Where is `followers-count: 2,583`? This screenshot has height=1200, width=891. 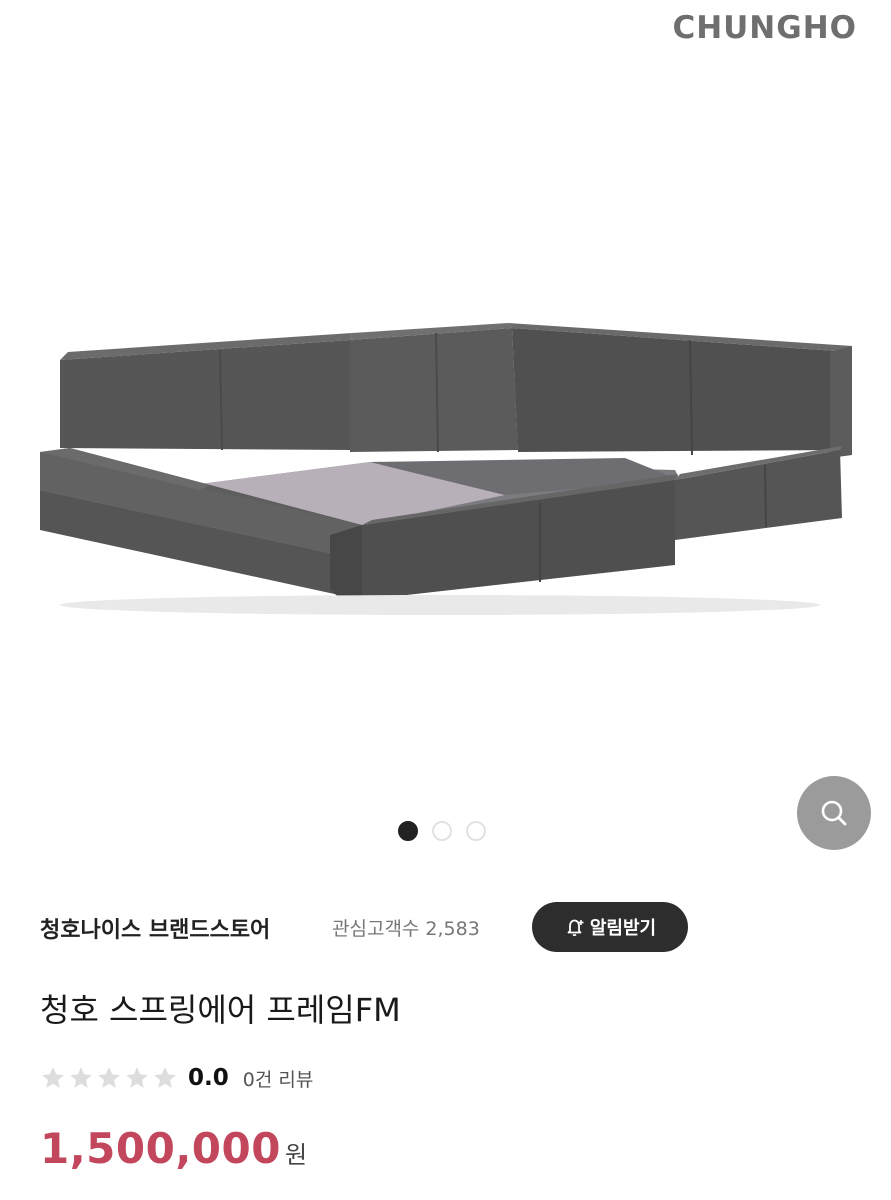
followers-count: 2,583 is located at coordinates (452, 929).